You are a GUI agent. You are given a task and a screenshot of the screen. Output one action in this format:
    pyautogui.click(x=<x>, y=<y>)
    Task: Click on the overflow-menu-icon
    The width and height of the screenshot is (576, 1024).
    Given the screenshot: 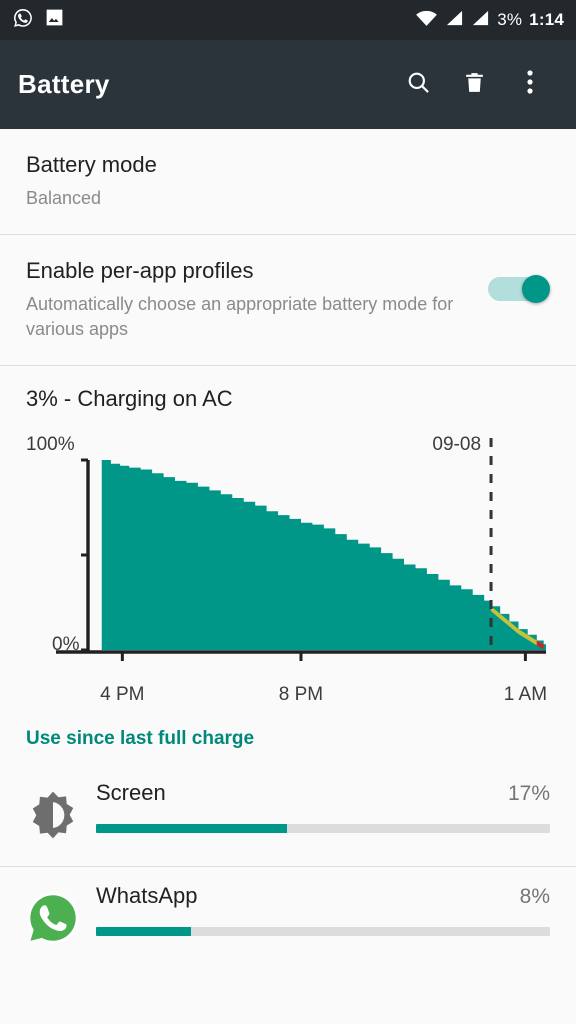 What is the action you would take?
    pyautogui.click(x=530, y=84)
    